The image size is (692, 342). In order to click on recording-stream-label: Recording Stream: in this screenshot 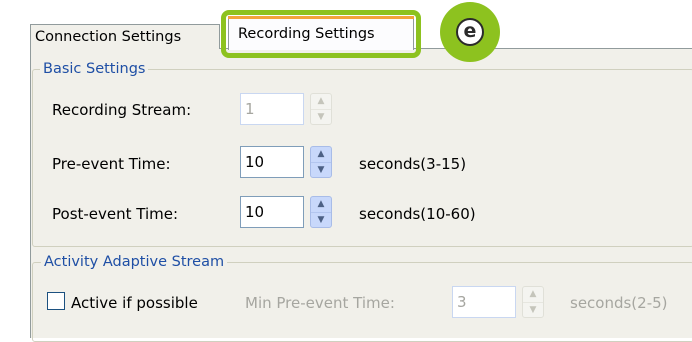, I will do `click(122, 110)`.